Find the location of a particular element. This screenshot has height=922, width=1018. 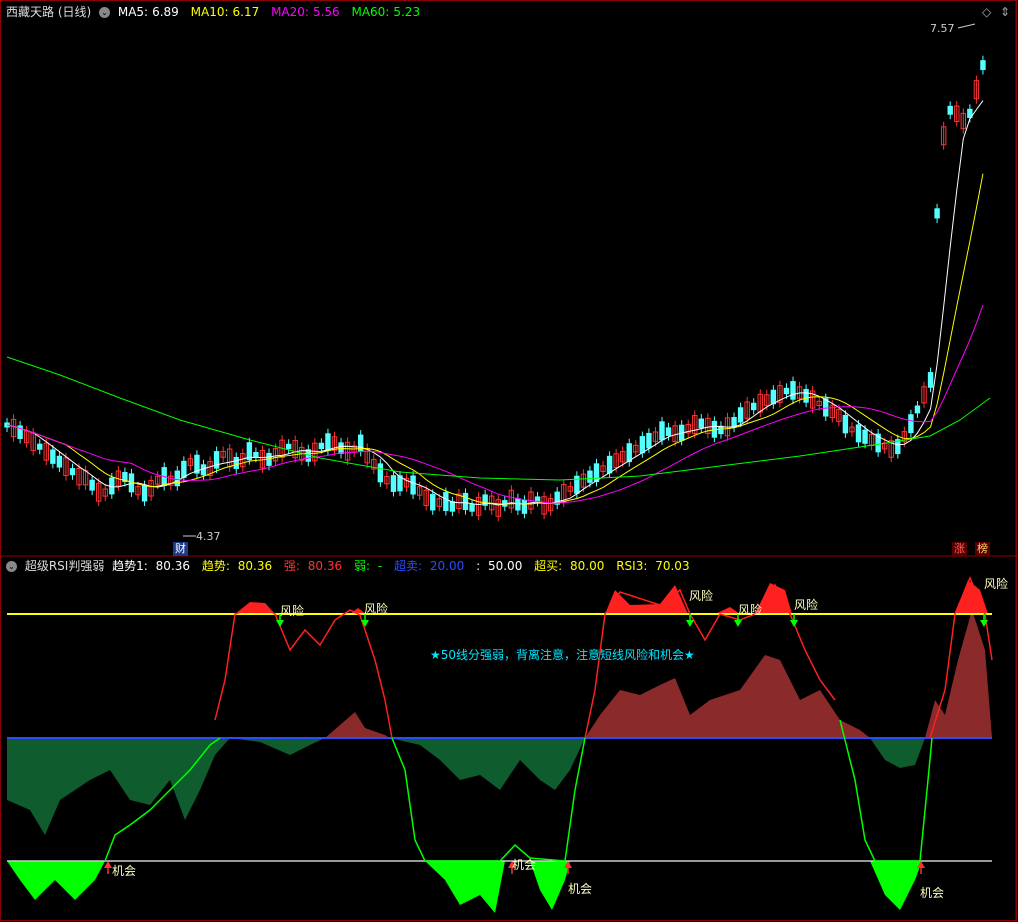

legend-rsi3: RSI3: 70.03 is located at coordinates (654, 566).